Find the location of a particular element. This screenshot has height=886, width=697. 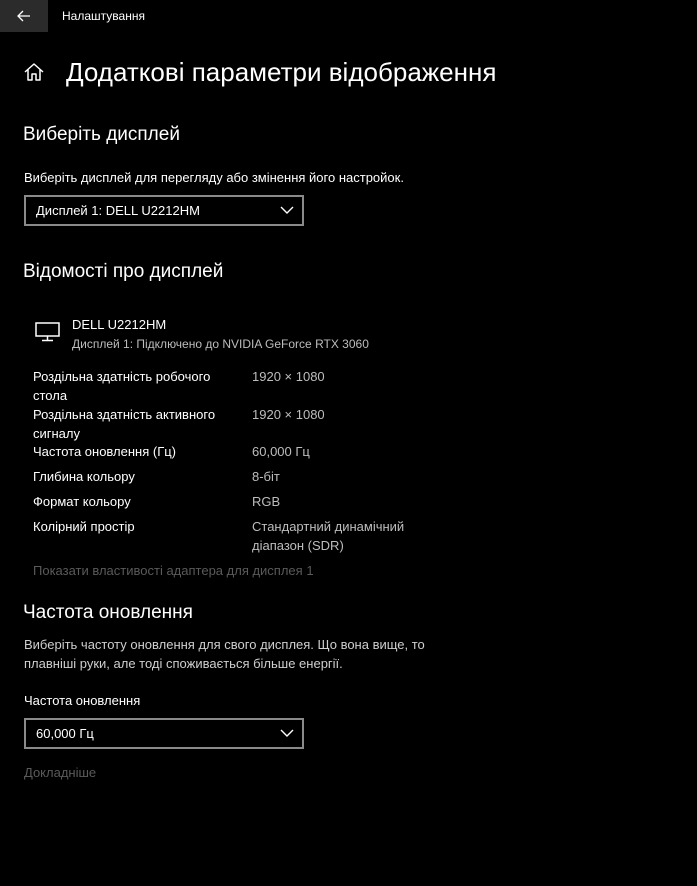

refresh-rate-heading: Частота оновлення is located at coordinates (108, 612).